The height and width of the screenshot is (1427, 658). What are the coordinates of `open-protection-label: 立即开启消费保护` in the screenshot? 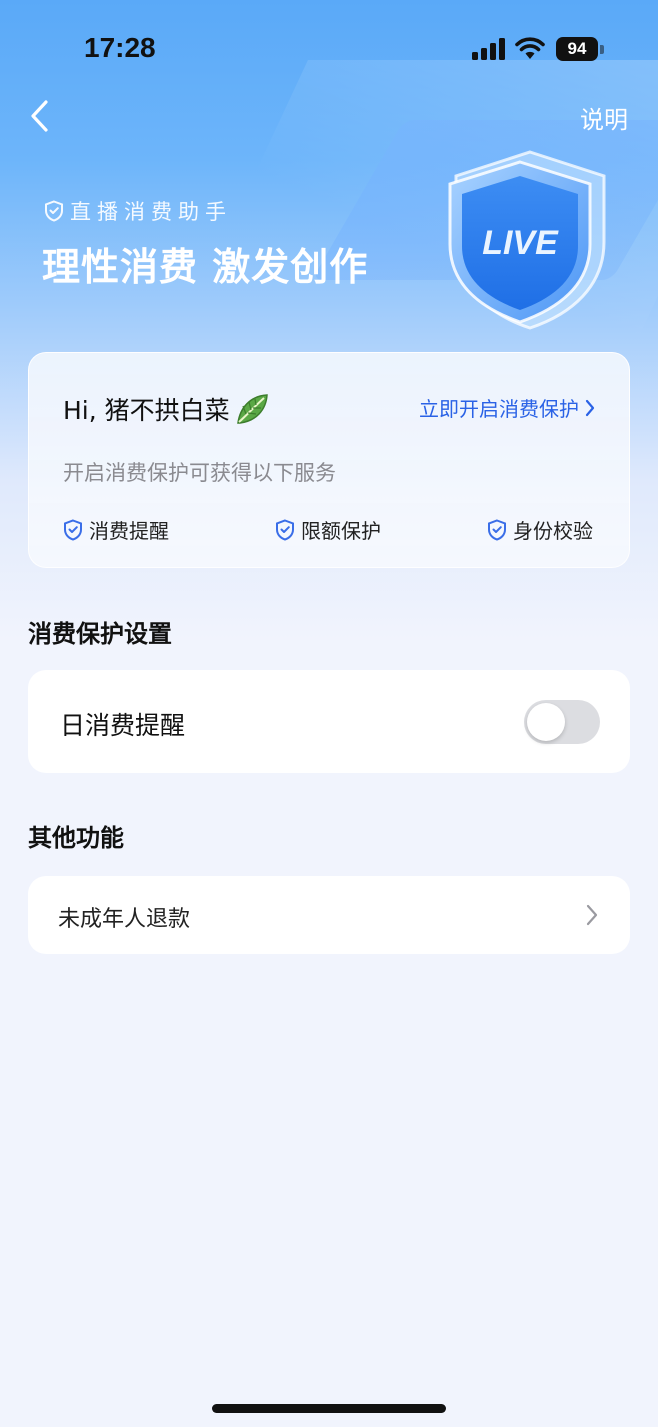 It's located at (499, 409).